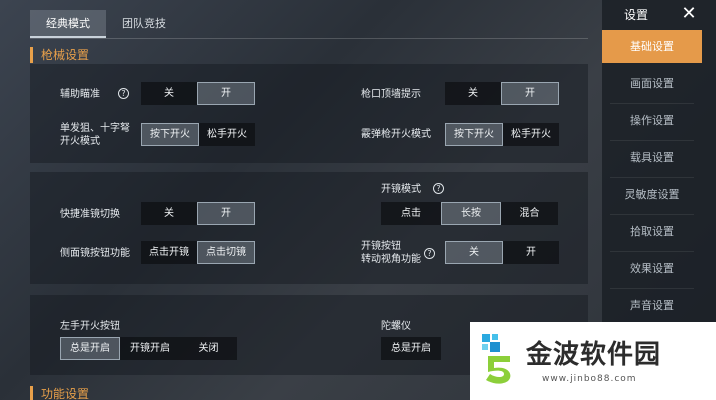 The height and width of the screenshot is (400, 716). What do you see at coordinates (226, 213) in the screenshot?
I see `quick-scope-on: 开` at bounding box center [226, 213].